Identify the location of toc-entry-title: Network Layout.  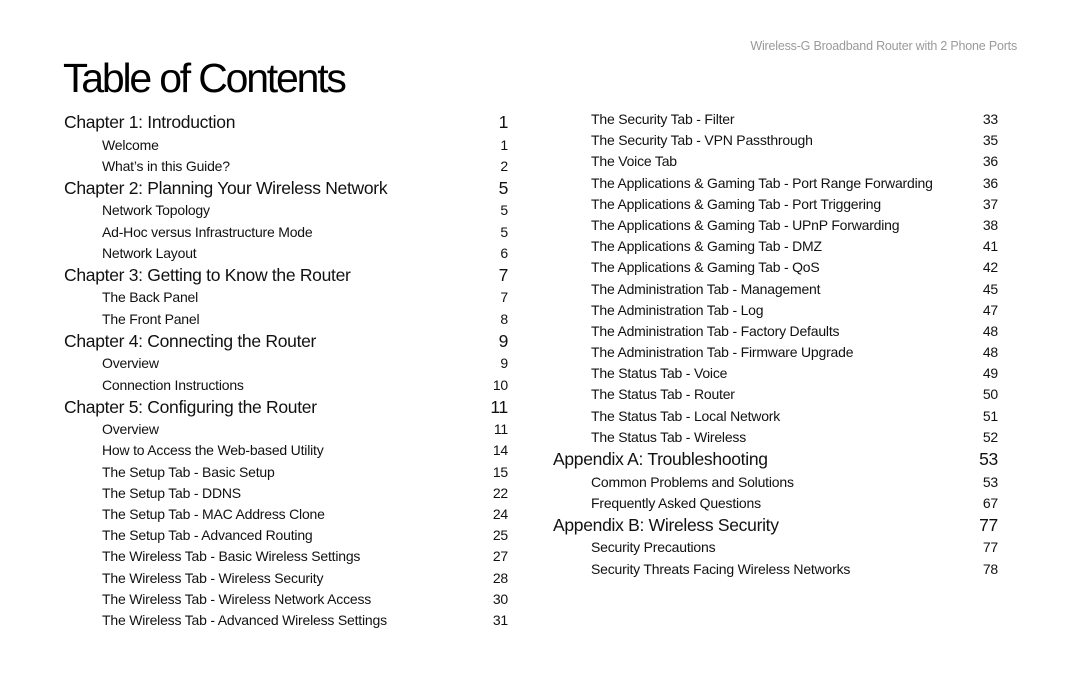
(149, 252).